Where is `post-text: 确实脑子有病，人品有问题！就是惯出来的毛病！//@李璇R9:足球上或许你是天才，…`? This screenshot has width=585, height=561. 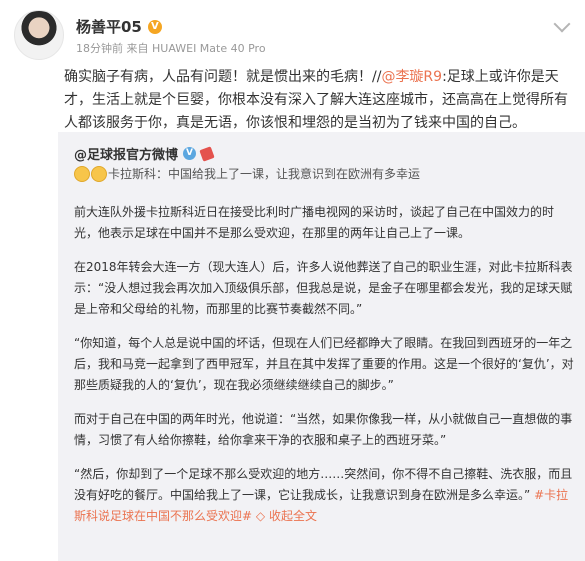
post-text: 确实脑子有病，人品有问题！就是惯出来的毛病！//@李璇R9:足球上或许你是天才，… is located at coordinates (318, 100).